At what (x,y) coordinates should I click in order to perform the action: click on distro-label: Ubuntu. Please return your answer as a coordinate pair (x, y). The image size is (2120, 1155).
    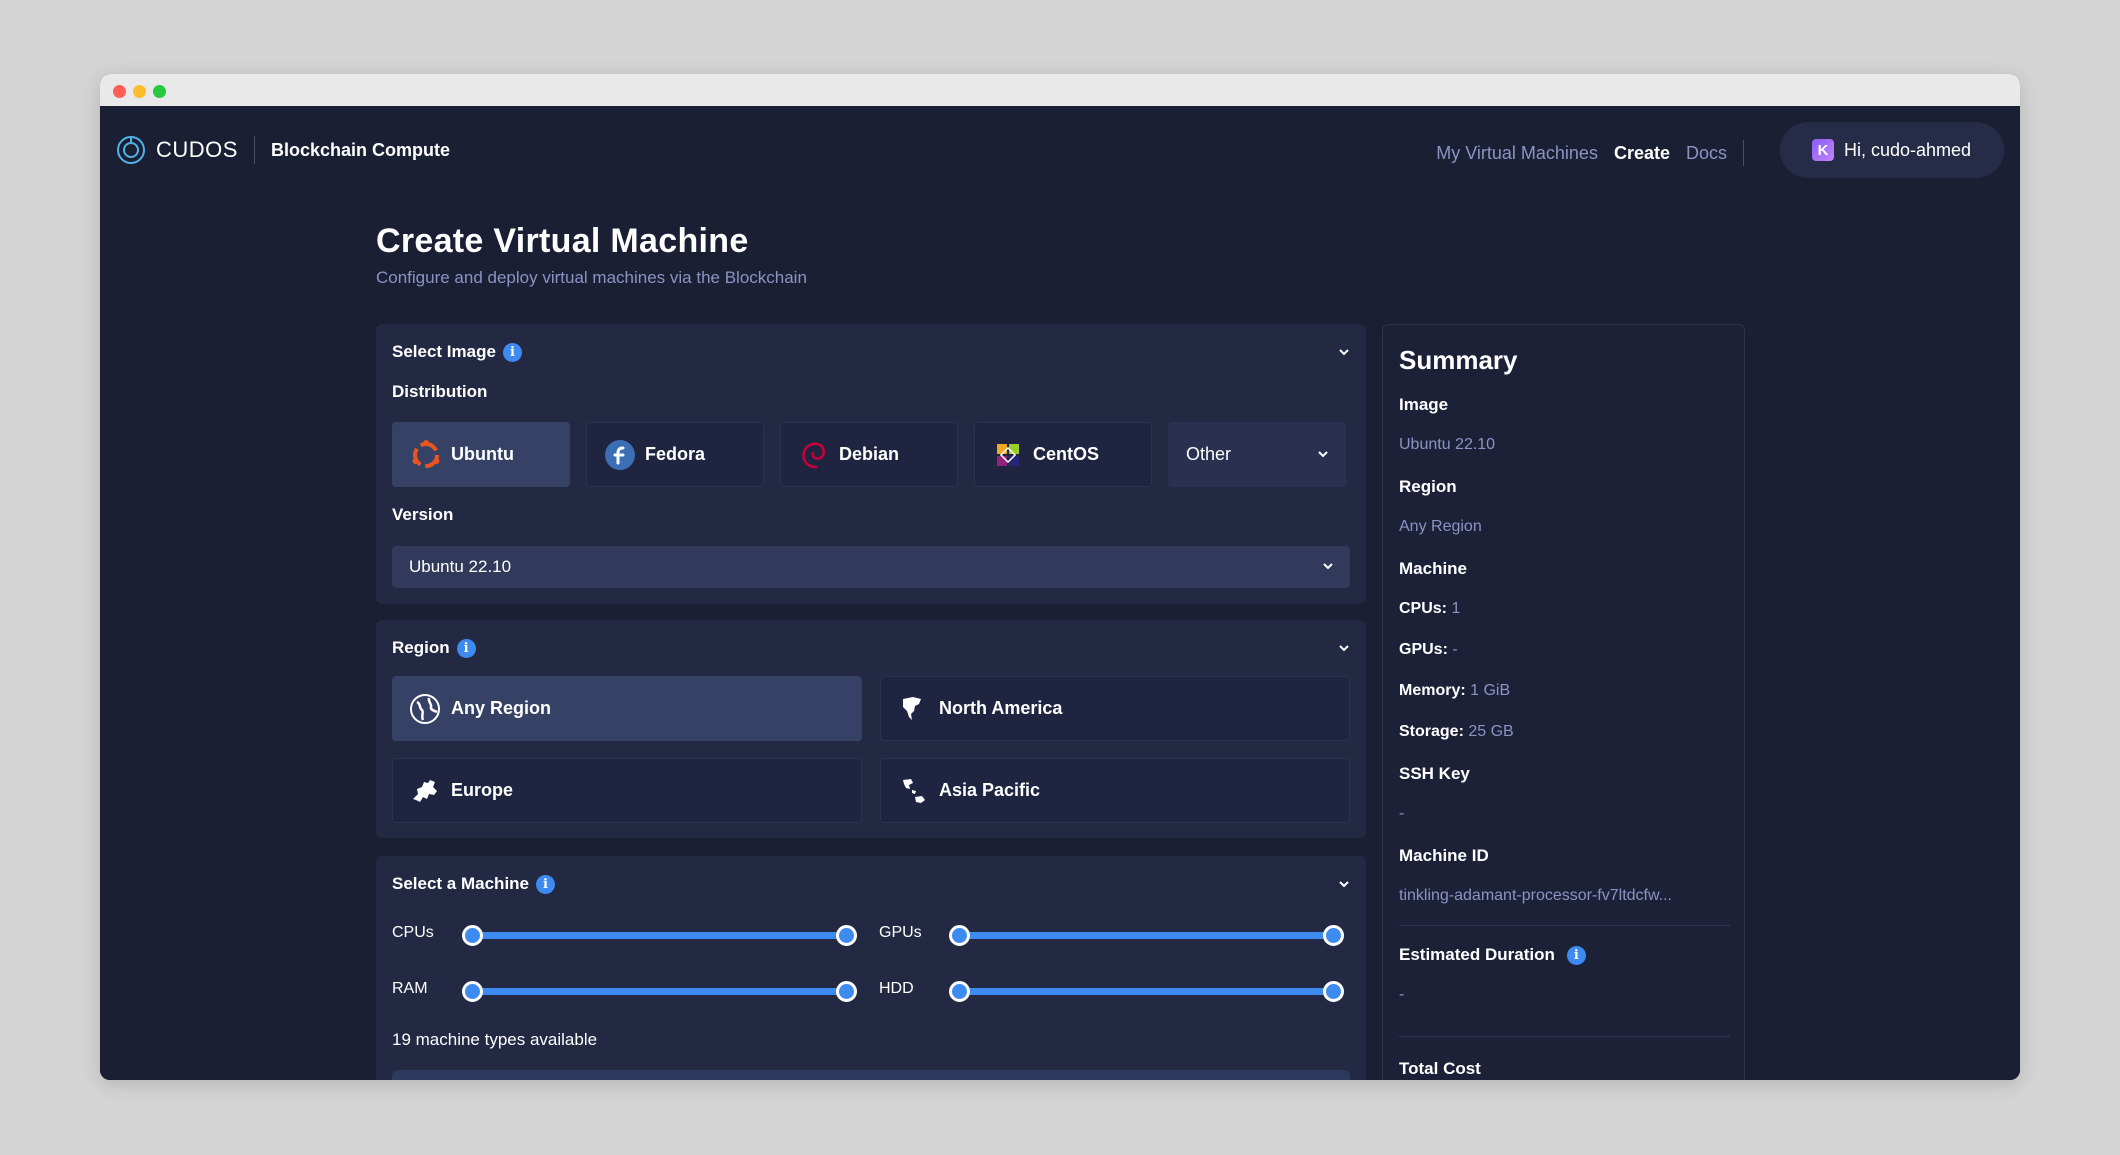
    Looking at the image, I should click on (482, 454).